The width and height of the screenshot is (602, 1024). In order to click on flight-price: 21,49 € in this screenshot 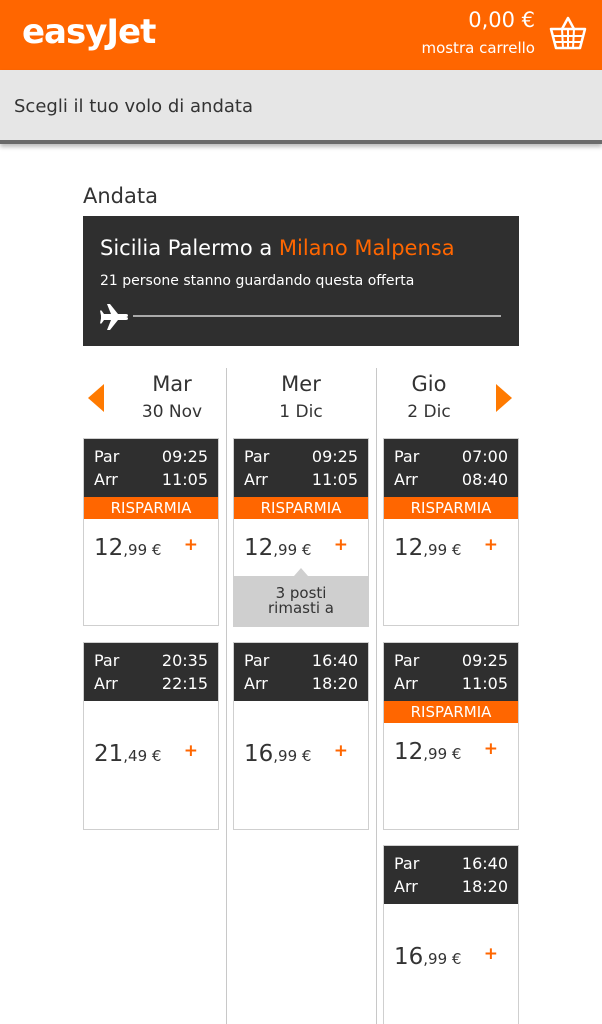, I will do `click(127, 754)`.